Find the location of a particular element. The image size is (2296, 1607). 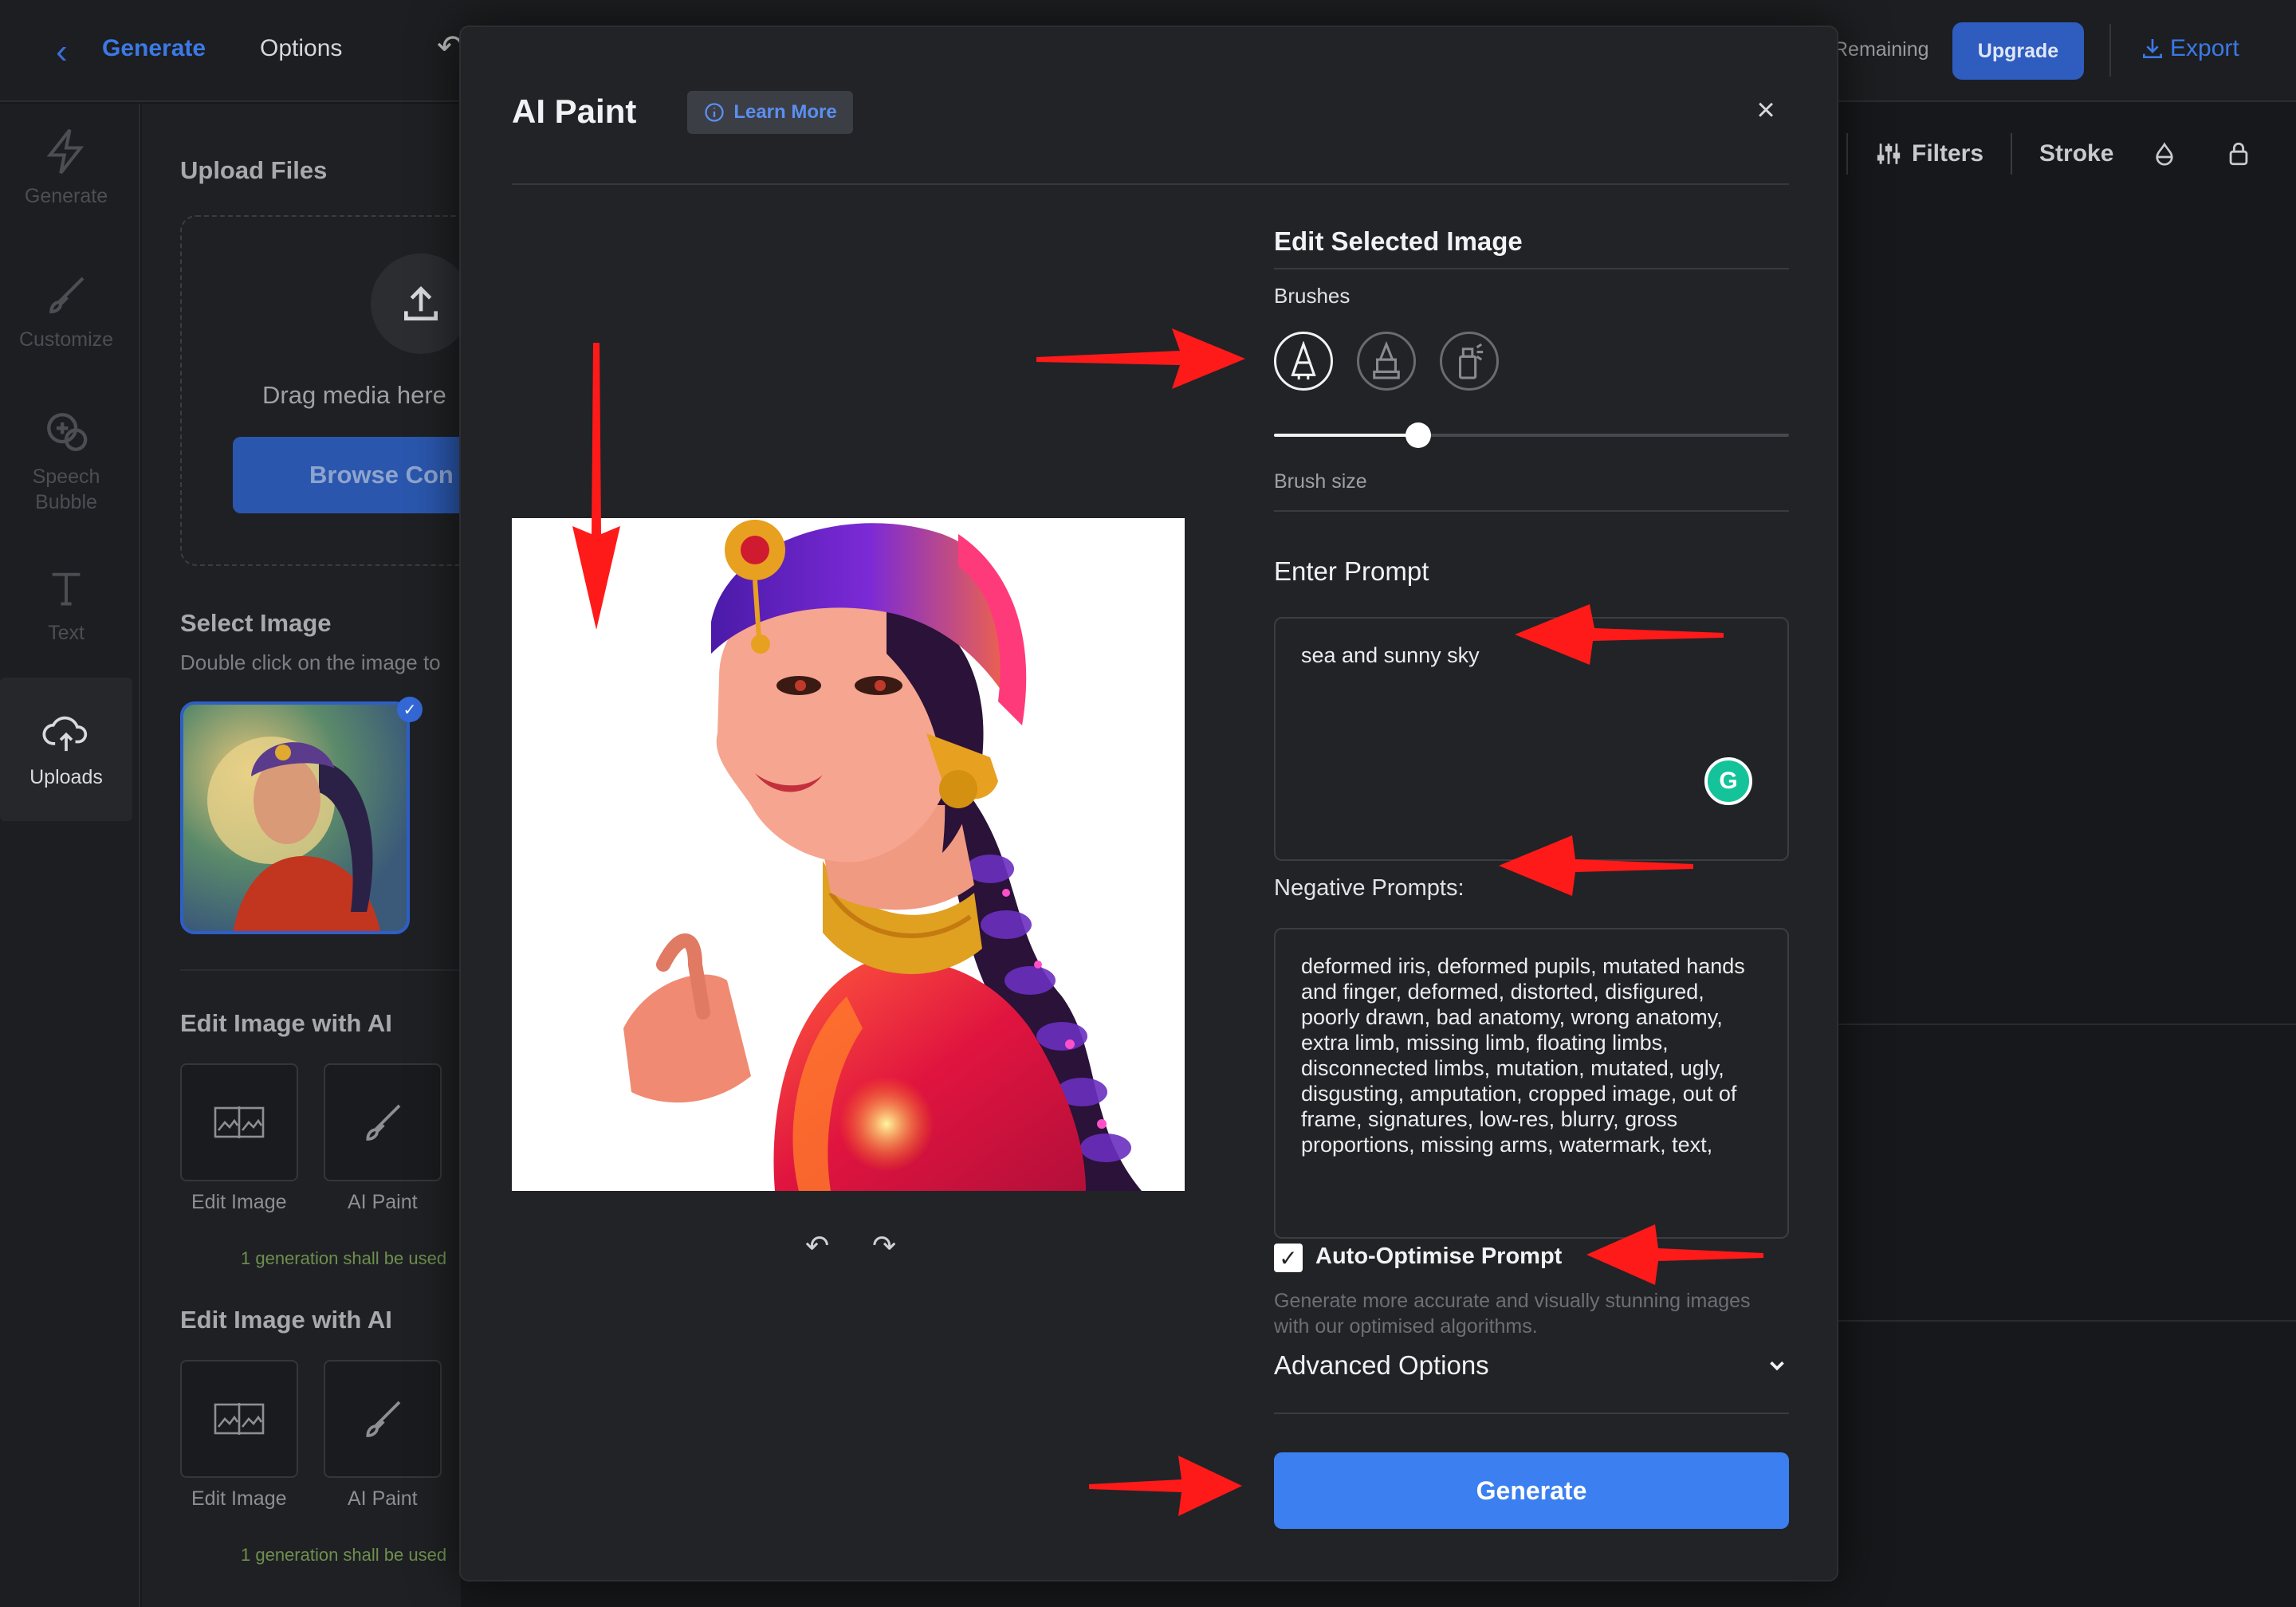

canvas-toolstrip: Filters Stroke is located at coordinates (2063, 154).